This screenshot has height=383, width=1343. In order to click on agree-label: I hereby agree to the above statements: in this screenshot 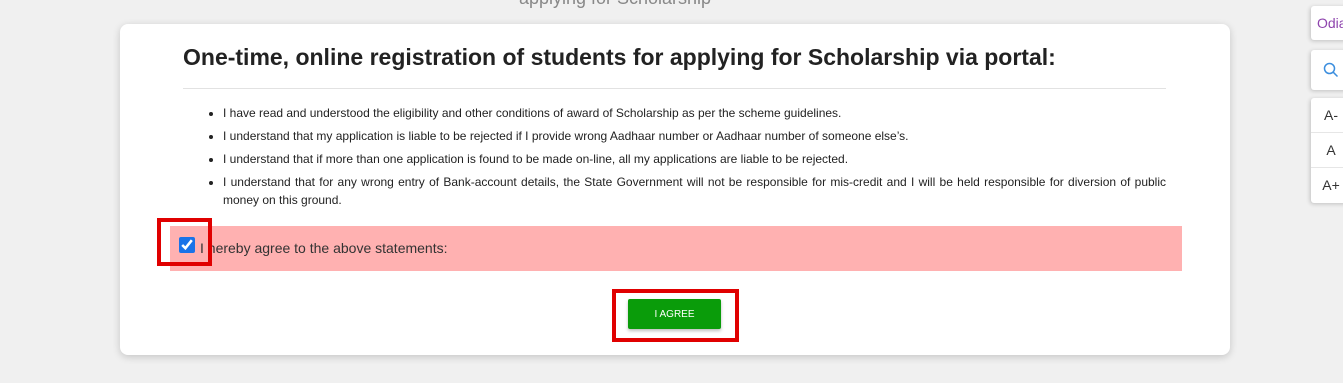, I will do `click(324, 248)`.